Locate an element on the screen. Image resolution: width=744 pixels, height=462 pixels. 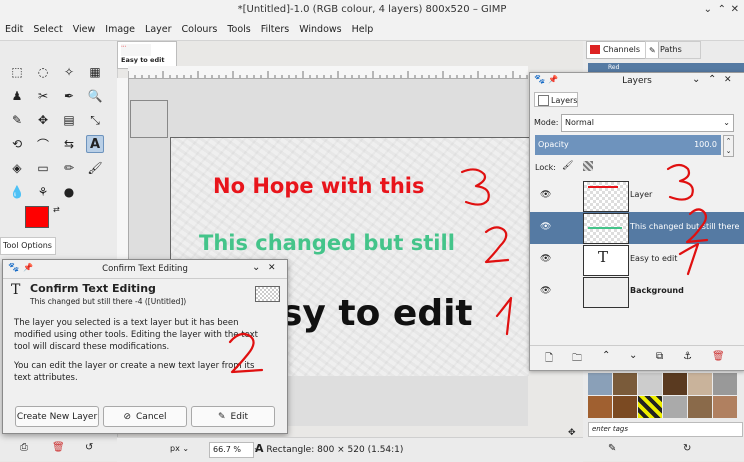
annotation-3-layers is located at coordinates (680, 182).